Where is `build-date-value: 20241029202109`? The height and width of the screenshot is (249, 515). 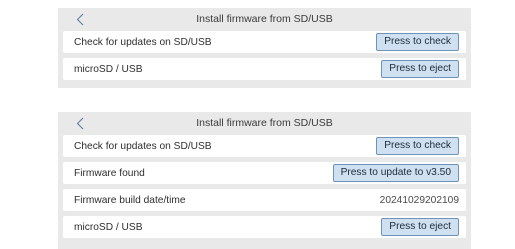
build-date-value: 20241029202109 is located at coordinates (419, 200).